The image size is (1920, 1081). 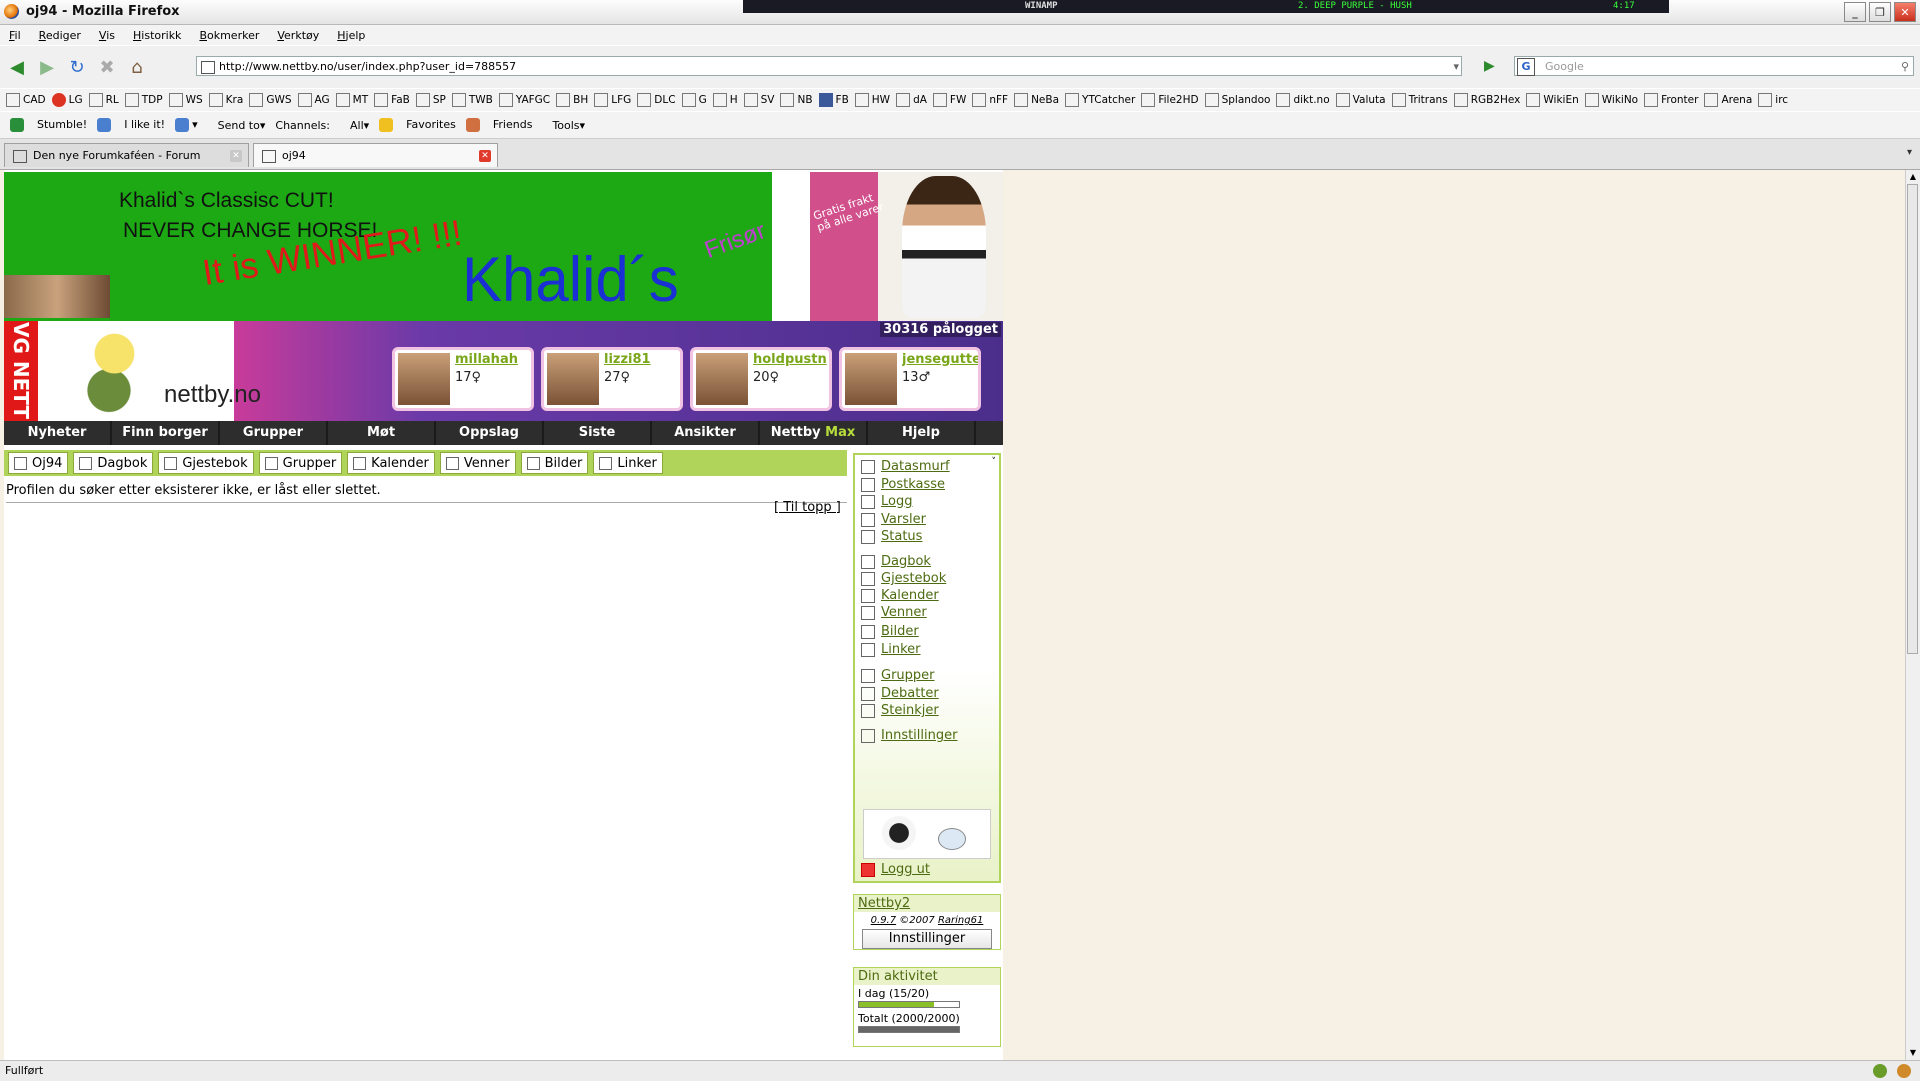 What do you see at coordinates (1552, 100) in the screenshot?
I see `bookmark-item: WikiEn` at bounding box center [1552, 100].